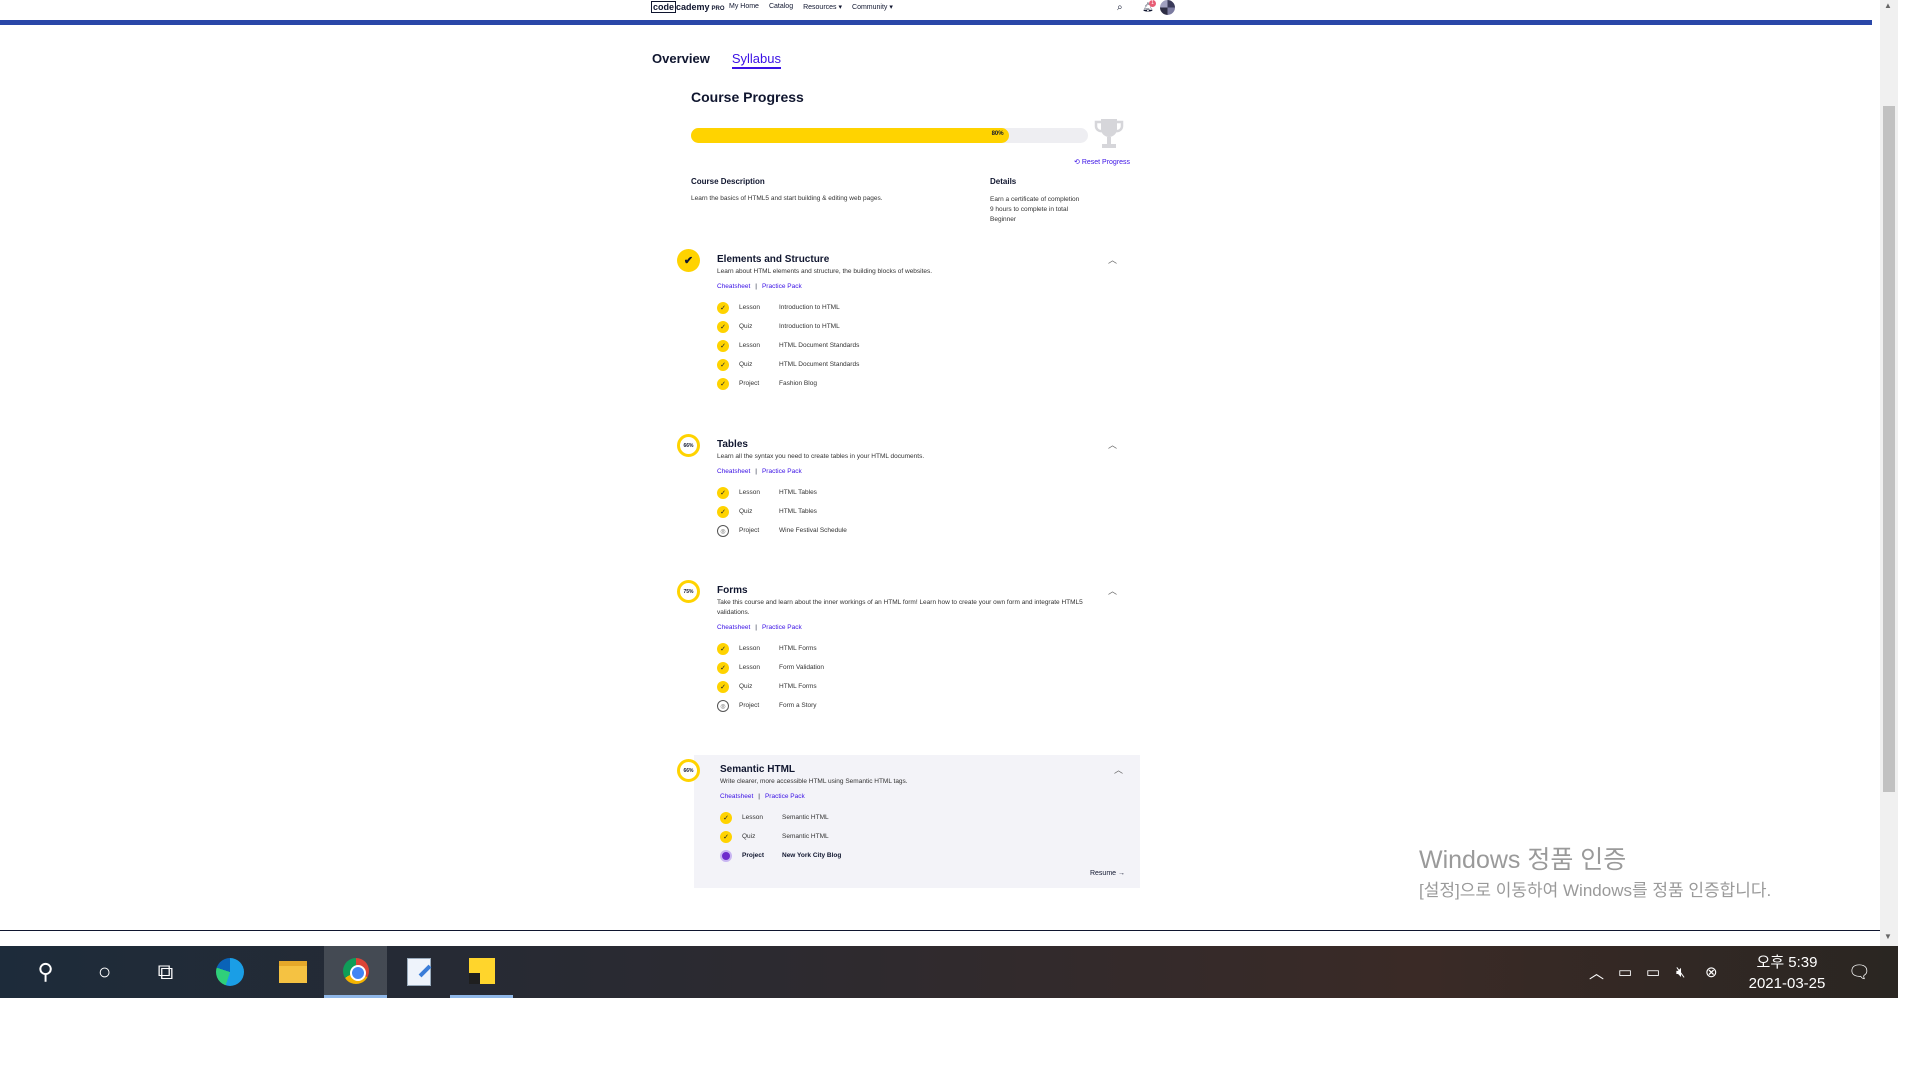 This screenshot has height=1080, width=1920. Describe the element at coordinates (728, 181) in the screenshot. I see `course-description-heading: Course Description` at that location.